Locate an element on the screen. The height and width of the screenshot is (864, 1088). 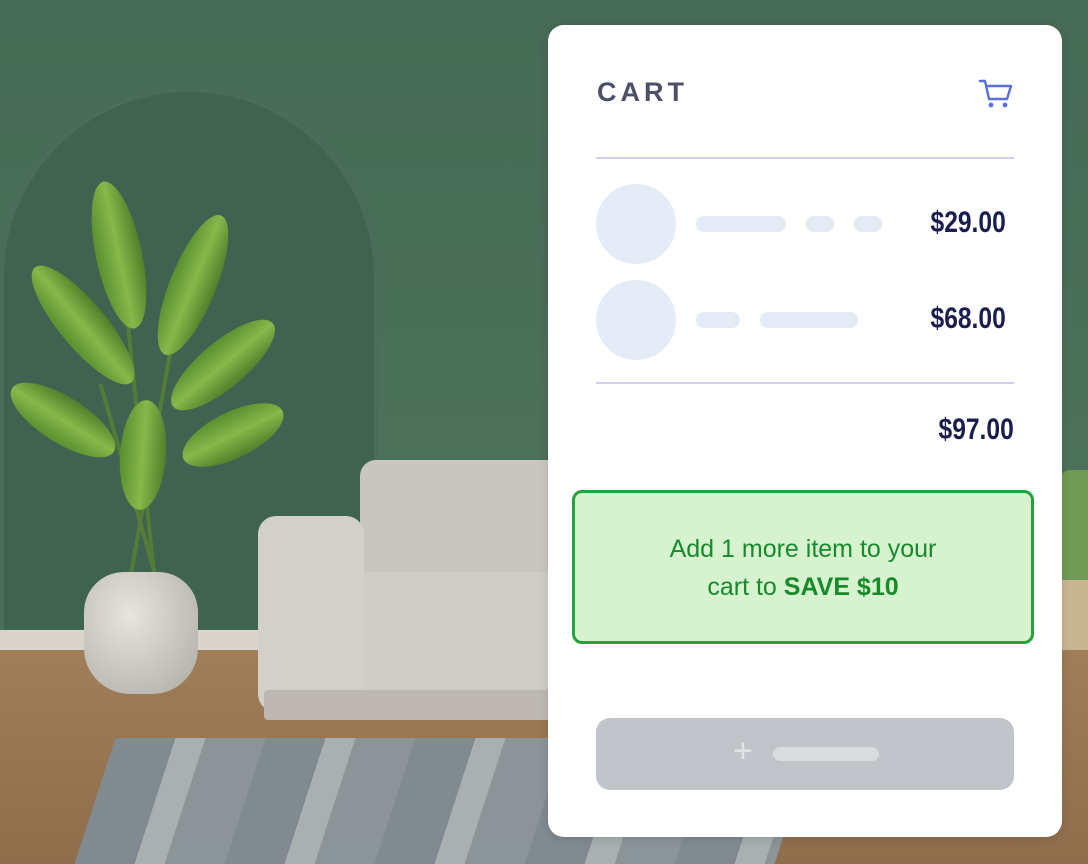
cart-item: $29.00 is located at coordinates (805, 224).